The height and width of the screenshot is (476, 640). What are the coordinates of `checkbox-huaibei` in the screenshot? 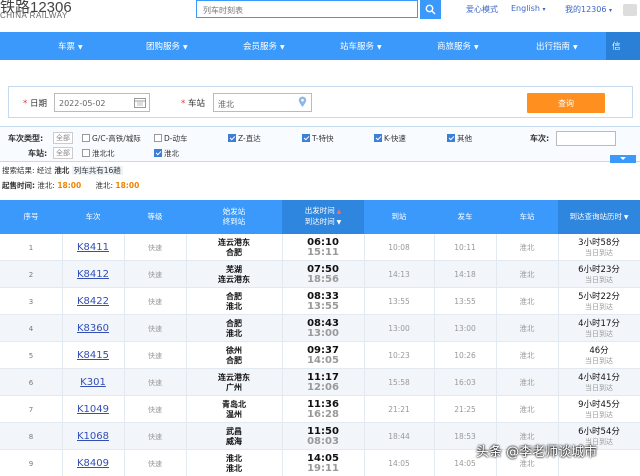 It's located at (158, 153).